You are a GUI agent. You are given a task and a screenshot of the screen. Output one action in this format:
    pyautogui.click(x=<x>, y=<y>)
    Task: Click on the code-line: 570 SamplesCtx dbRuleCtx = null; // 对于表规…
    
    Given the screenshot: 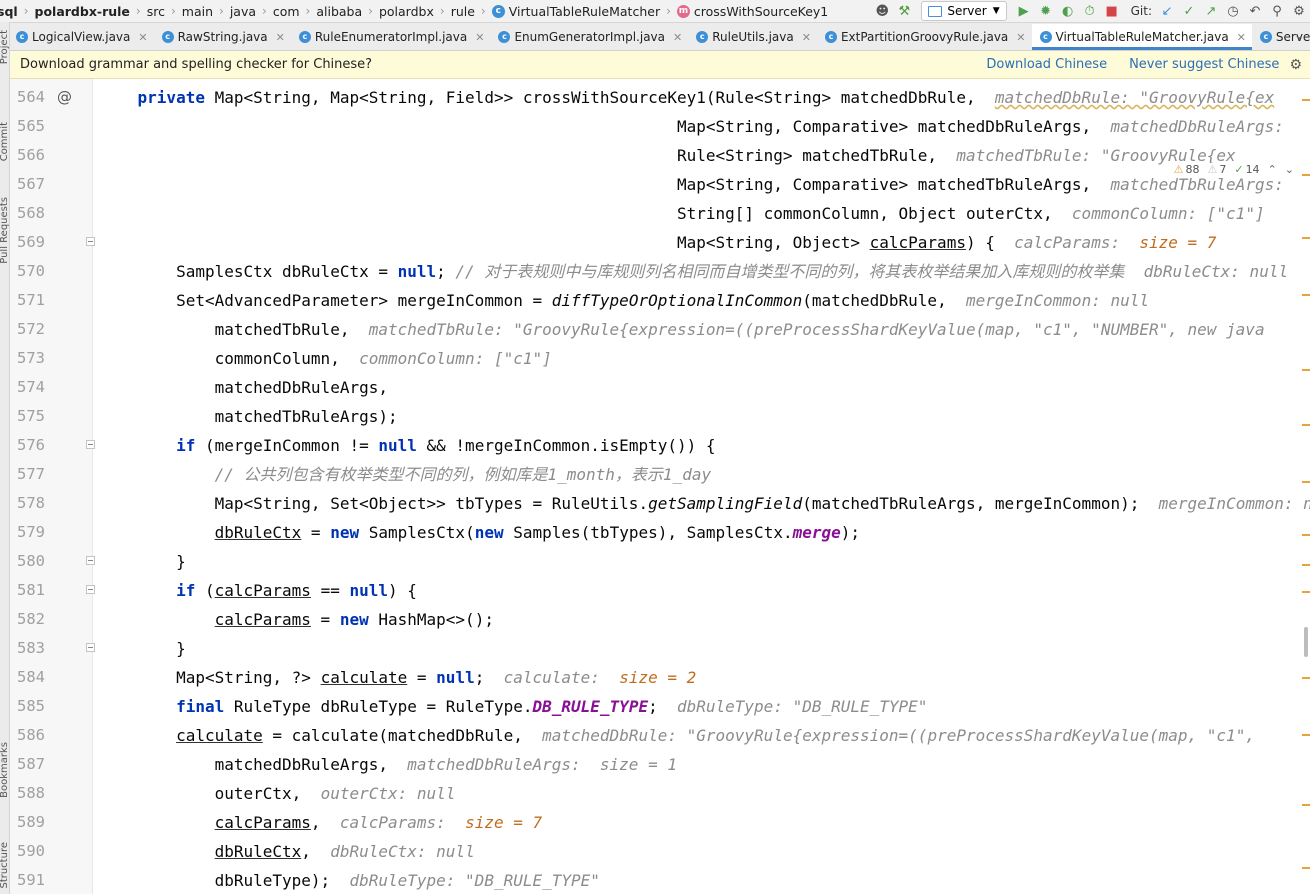 What is the action you would take?
    pyautogui.click(x=660, y=271)
    